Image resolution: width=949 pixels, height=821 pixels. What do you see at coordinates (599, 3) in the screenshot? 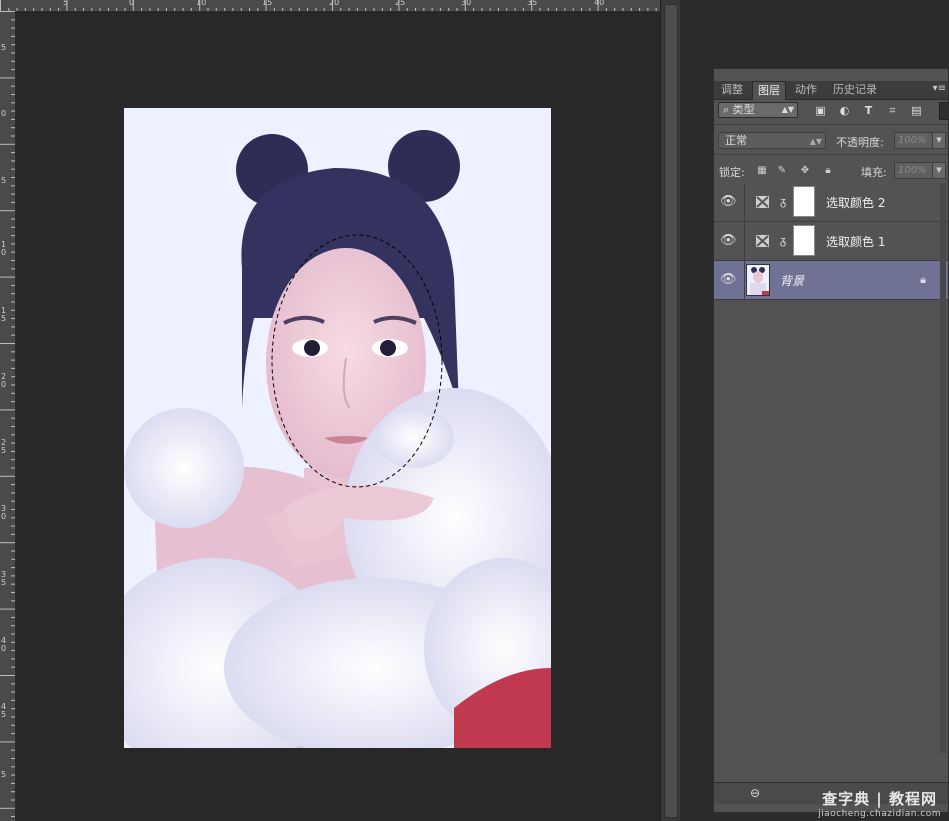
I see `ruler-label: 40` at bounding box center [599, 3].